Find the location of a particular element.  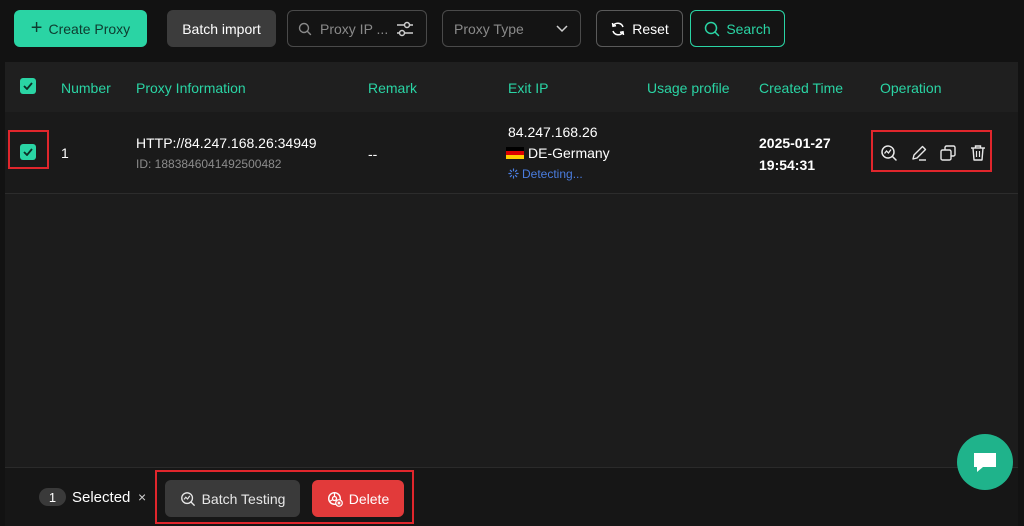

clear-selection-close-icon: × is located at coordinates (142, 497).